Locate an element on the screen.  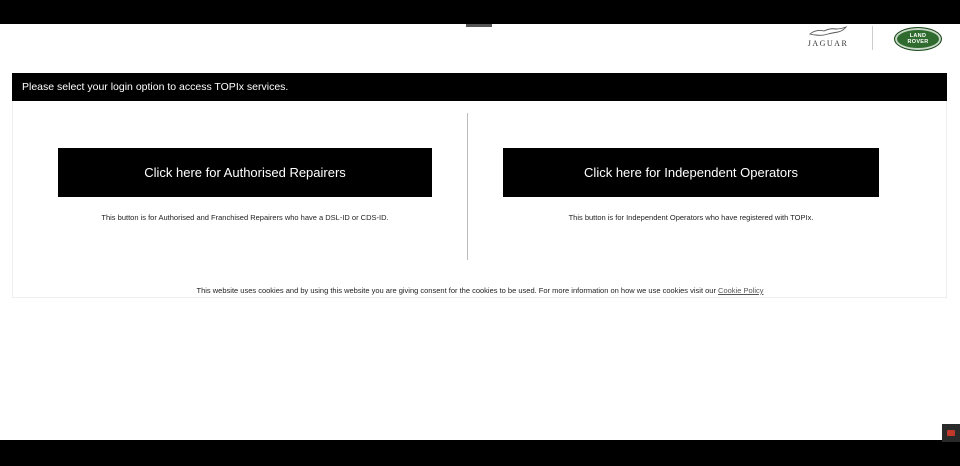
top-notch is located at coordinates (479, 25).